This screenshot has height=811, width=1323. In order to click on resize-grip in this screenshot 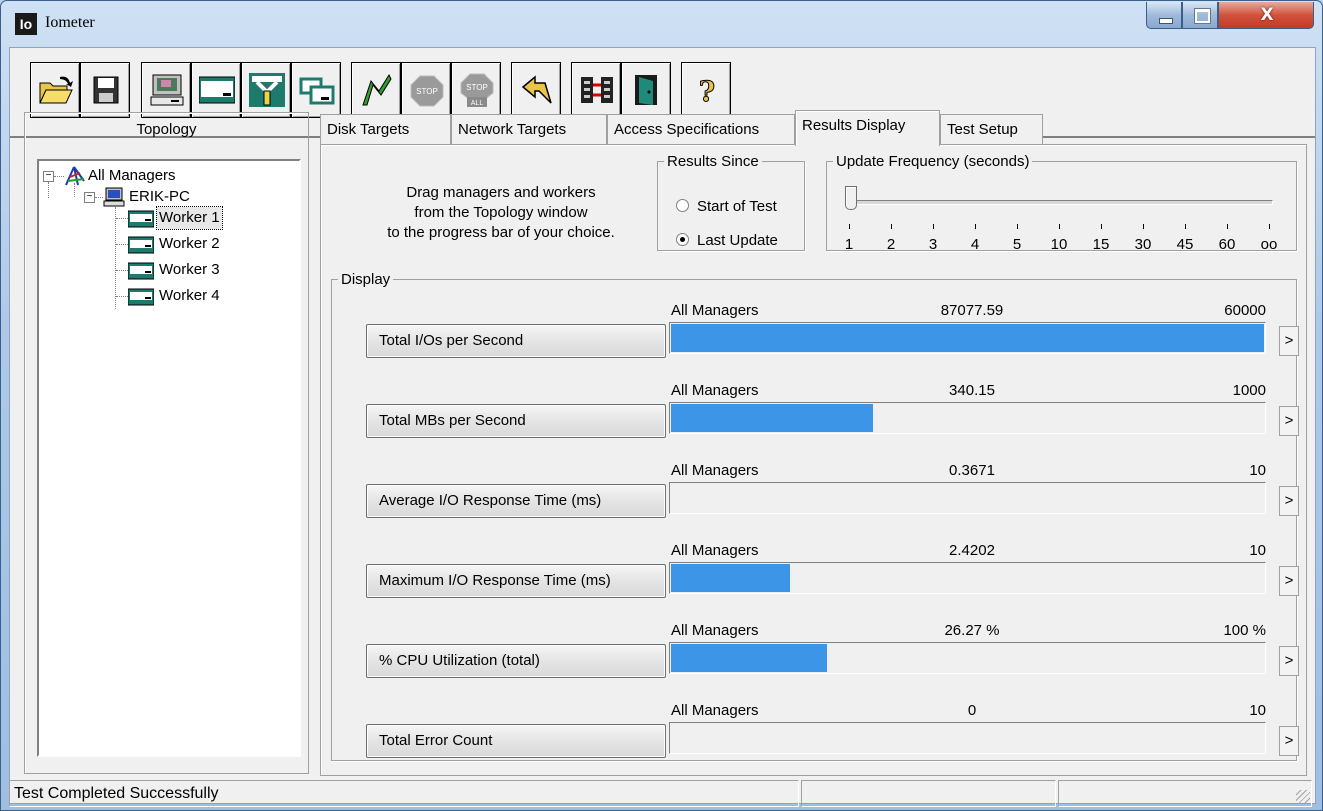, I will do `click(1303, 797)`.